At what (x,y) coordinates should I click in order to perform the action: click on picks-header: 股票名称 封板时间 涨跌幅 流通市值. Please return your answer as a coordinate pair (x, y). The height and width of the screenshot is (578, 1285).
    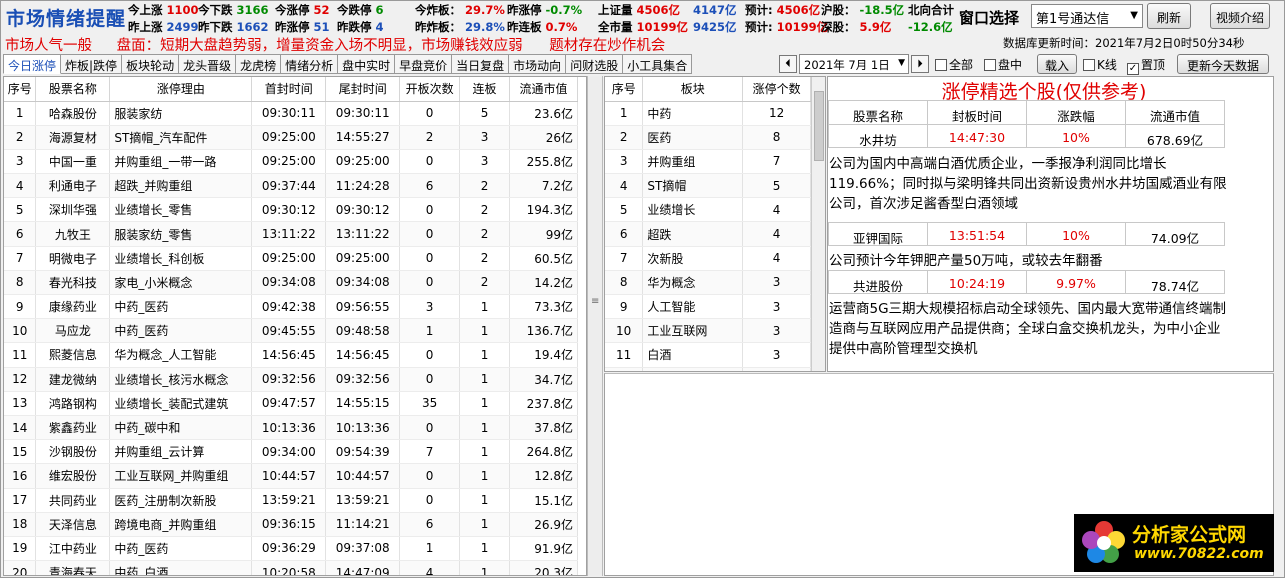
    Looking at the image, I should click on (1026, 112).